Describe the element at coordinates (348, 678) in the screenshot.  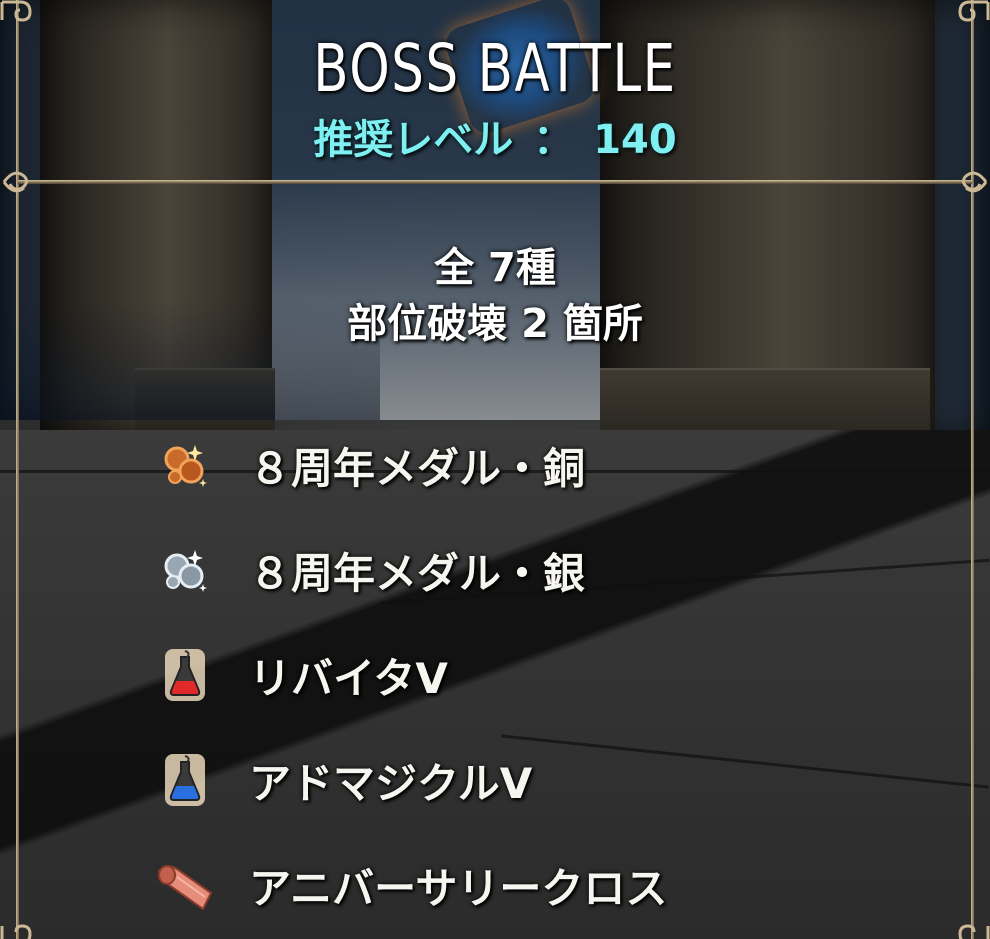
I see `drop-item-label: リバイタV` at that location.